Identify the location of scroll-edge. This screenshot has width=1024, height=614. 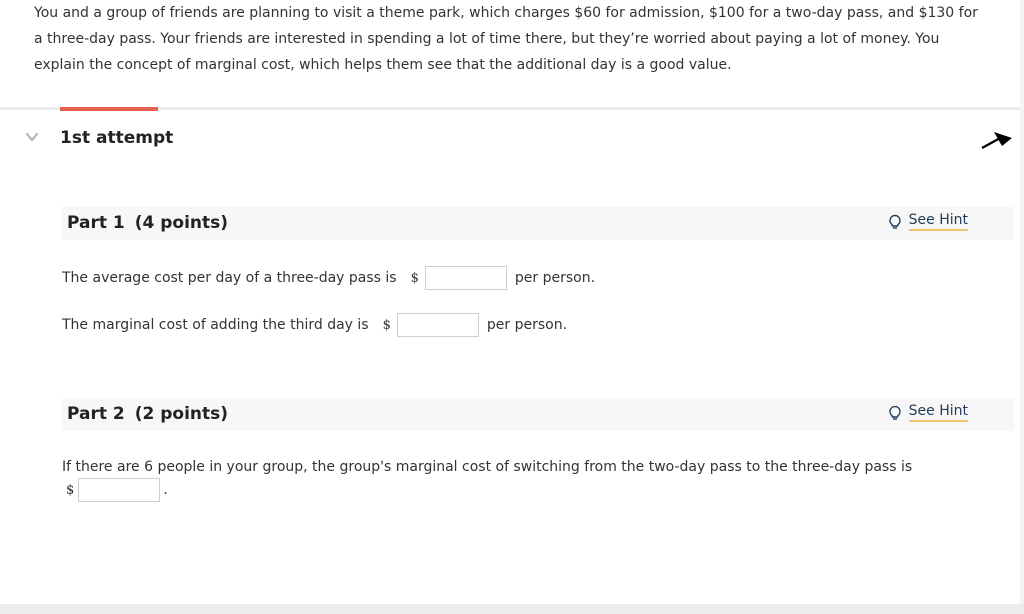
(1022, 307).